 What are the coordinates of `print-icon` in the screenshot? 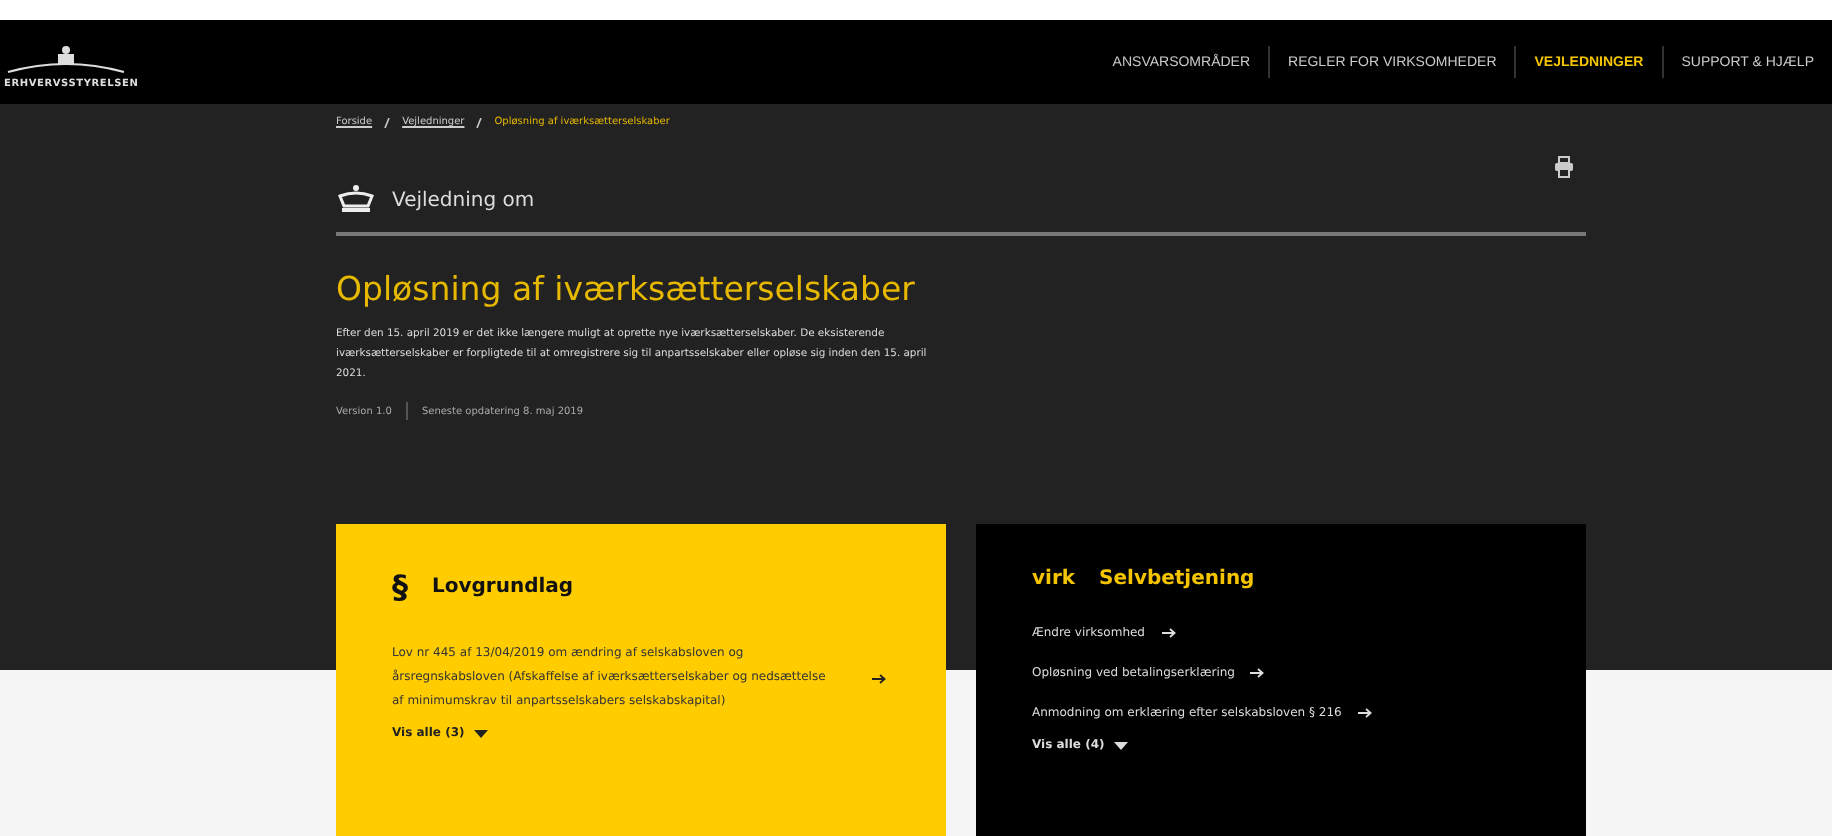 It's located at (1564, 167).